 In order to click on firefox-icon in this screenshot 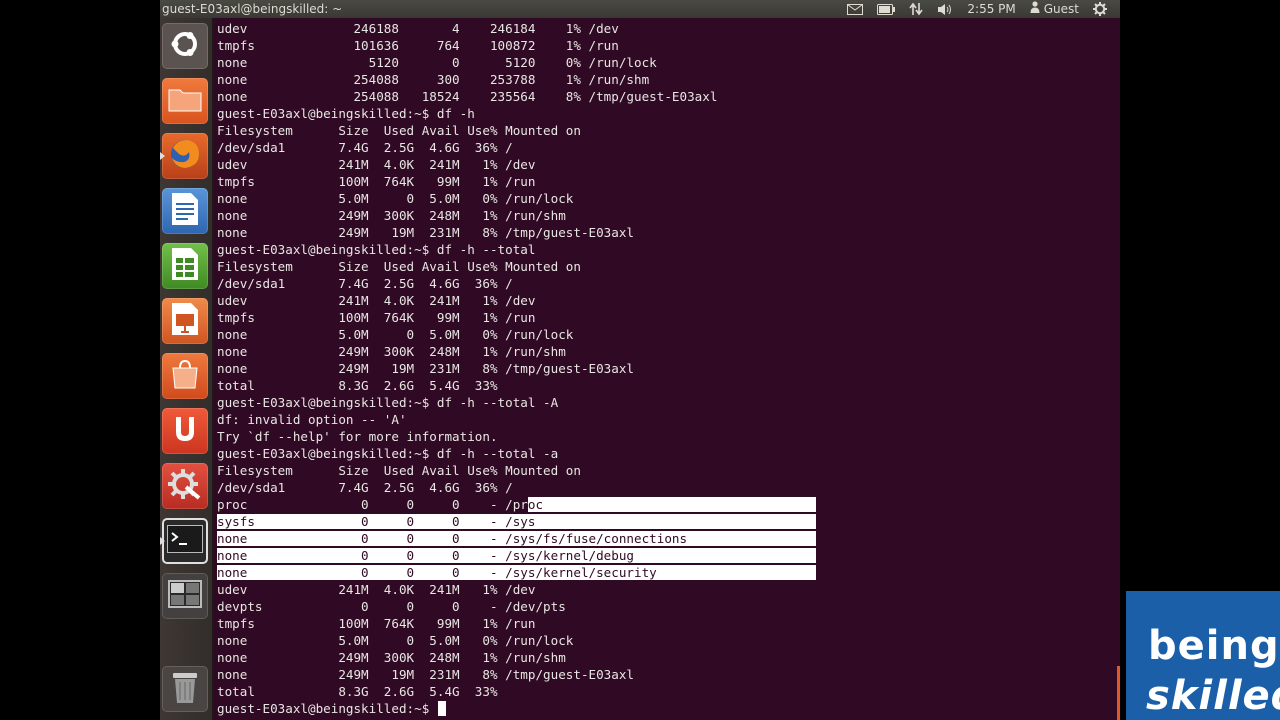, I will do `click(185, 156)`.